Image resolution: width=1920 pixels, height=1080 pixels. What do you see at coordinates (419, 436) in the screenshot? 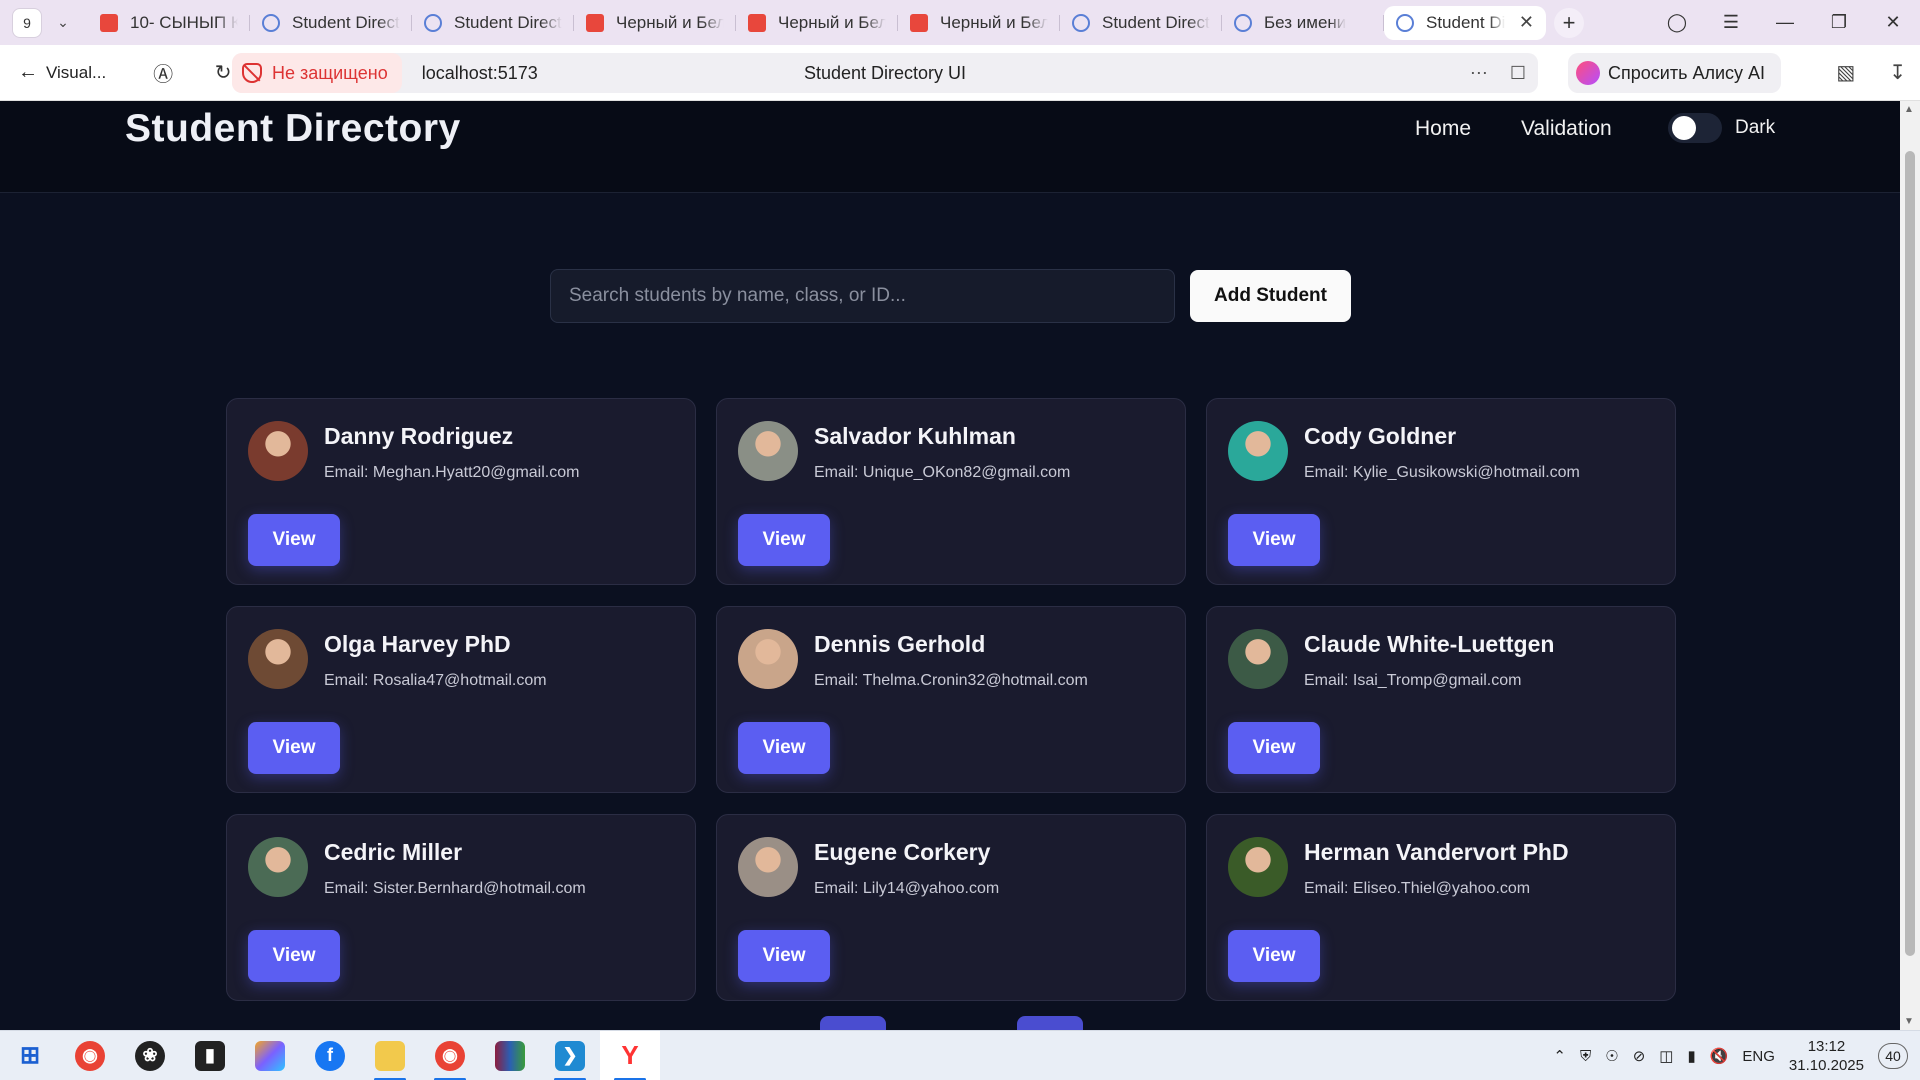
I see `student-name: Danny Rodriguez` at bounding box center [419, 436].